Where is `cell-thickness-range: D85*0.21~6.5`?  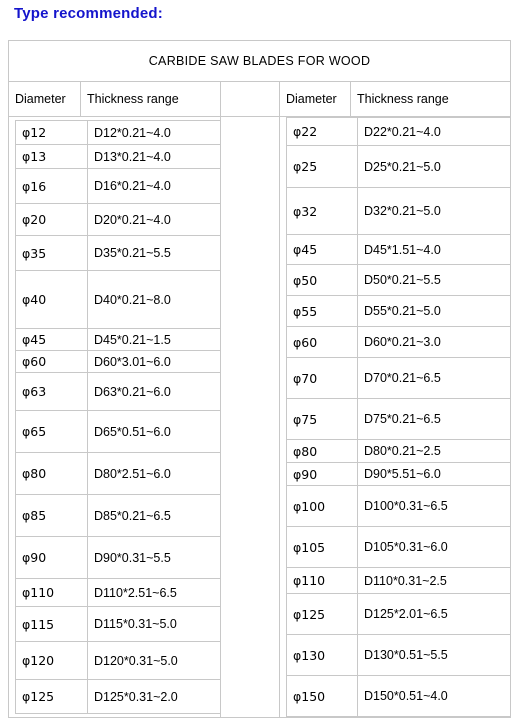
cell-thickness-range: D85*0.21~6.5 is located at coordinates (153, 515).